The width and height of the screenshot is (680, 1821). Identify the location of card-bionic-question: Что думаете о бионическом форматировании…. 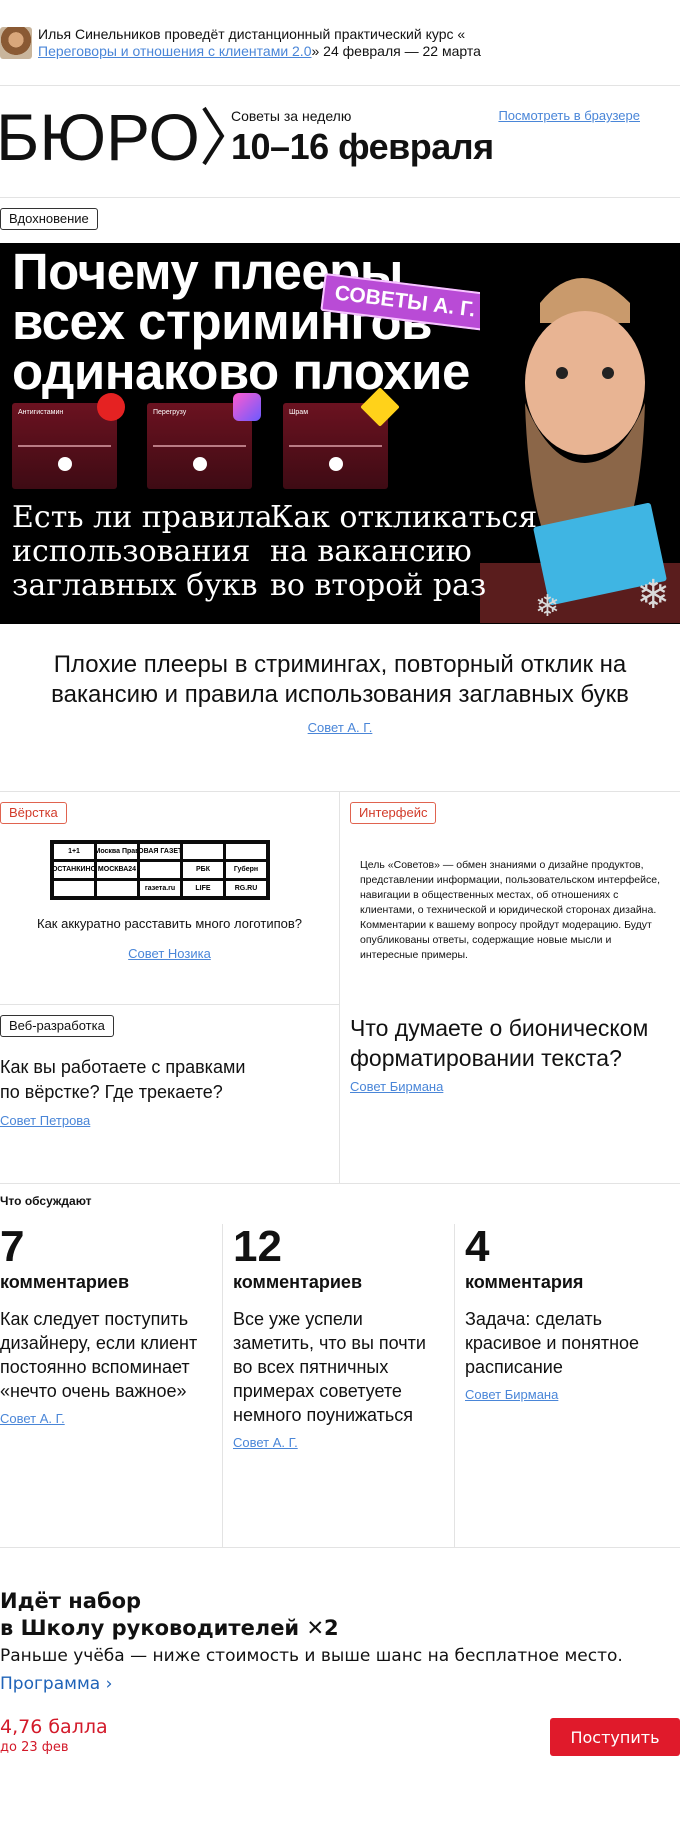
(510, 1043).